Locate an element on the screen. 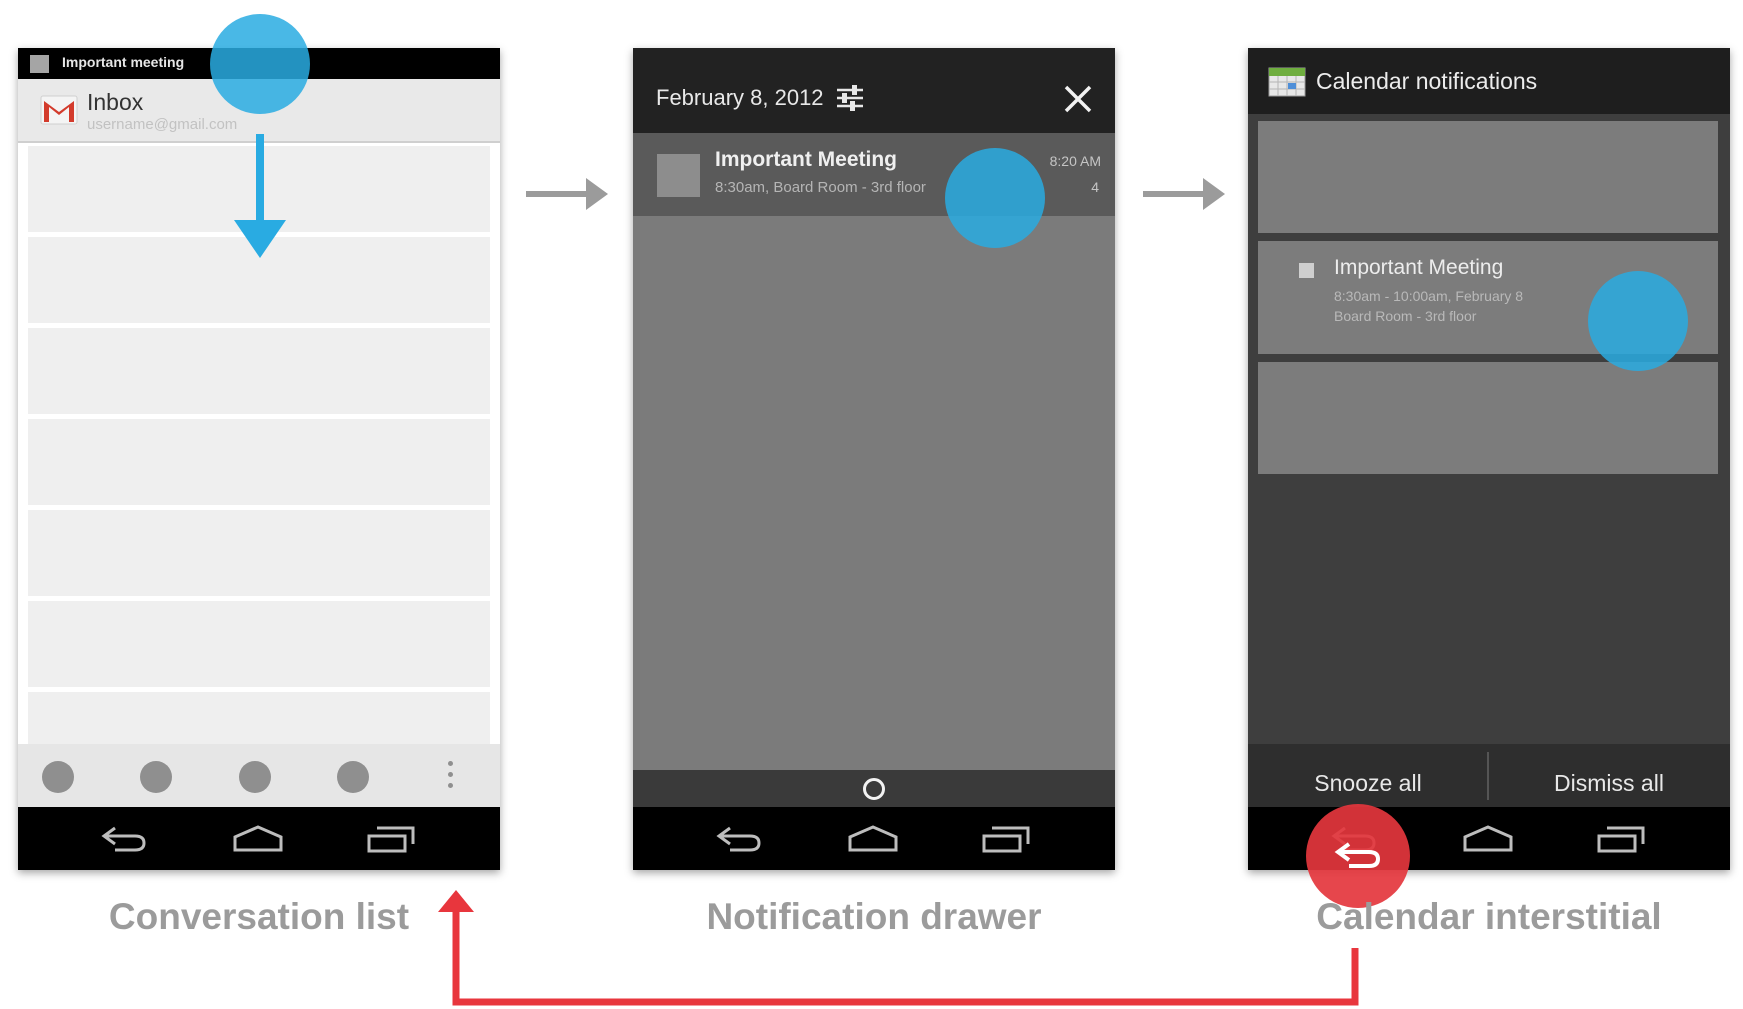 The image size is (1743, 1009). card-bullet is located at coordinates (1306, 270).